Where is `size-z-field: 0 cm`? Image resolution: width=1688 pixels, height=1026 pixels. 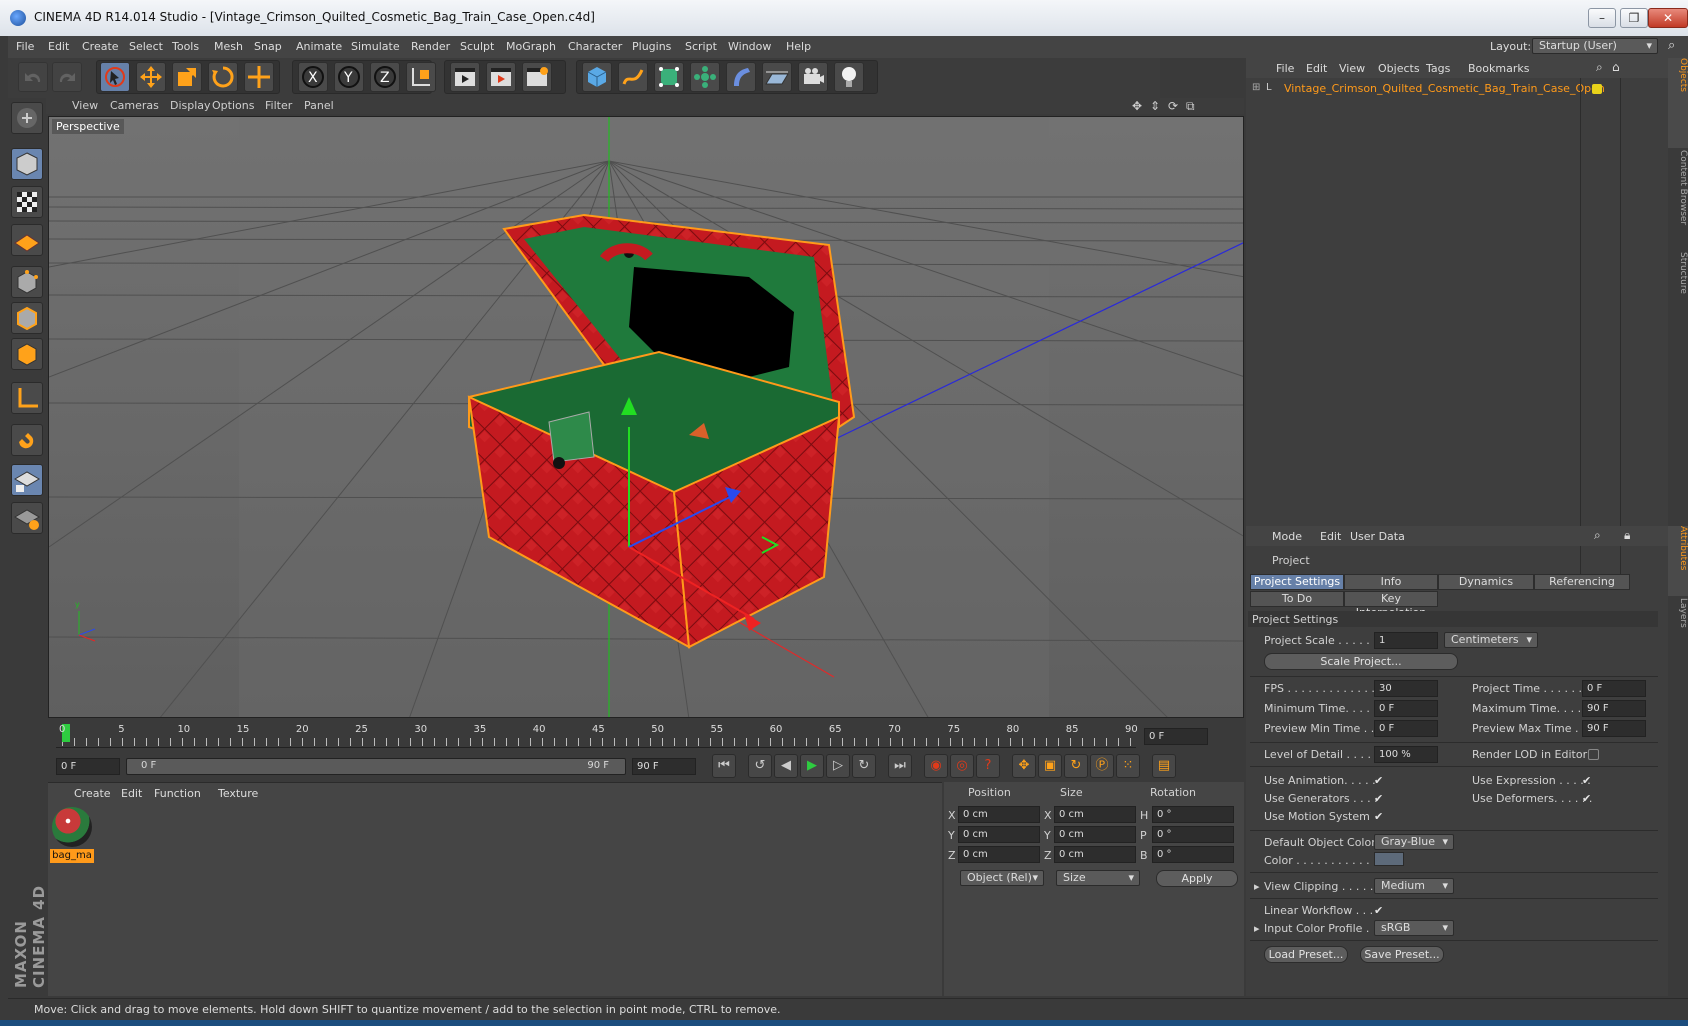
size-z-field: 0 cm is located at coordinates (1095, 854).